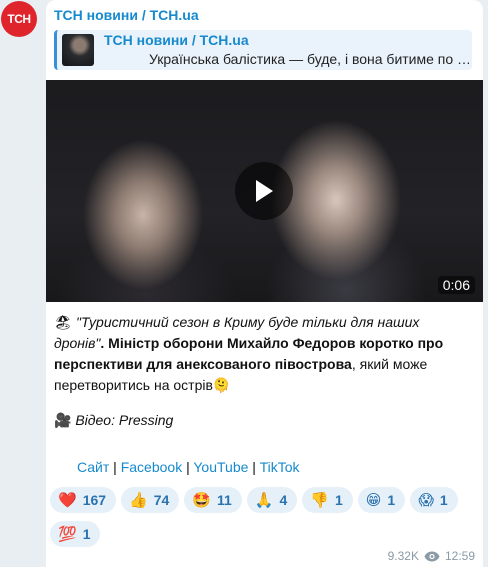  Describe the element at coordinates (94, 500) in the screenshot. I see `reaction-count: 167` at that location.